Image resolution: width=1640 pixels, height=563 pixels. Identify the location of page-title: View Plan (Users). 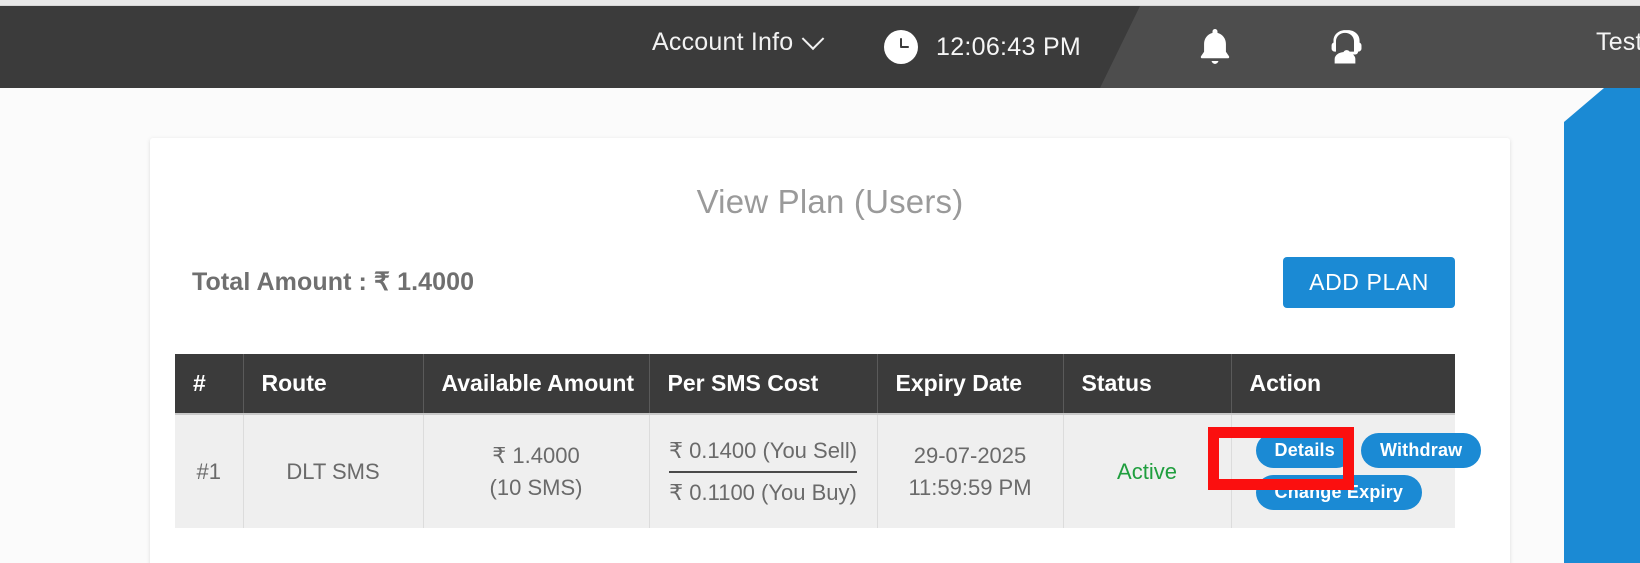
(830, 201).